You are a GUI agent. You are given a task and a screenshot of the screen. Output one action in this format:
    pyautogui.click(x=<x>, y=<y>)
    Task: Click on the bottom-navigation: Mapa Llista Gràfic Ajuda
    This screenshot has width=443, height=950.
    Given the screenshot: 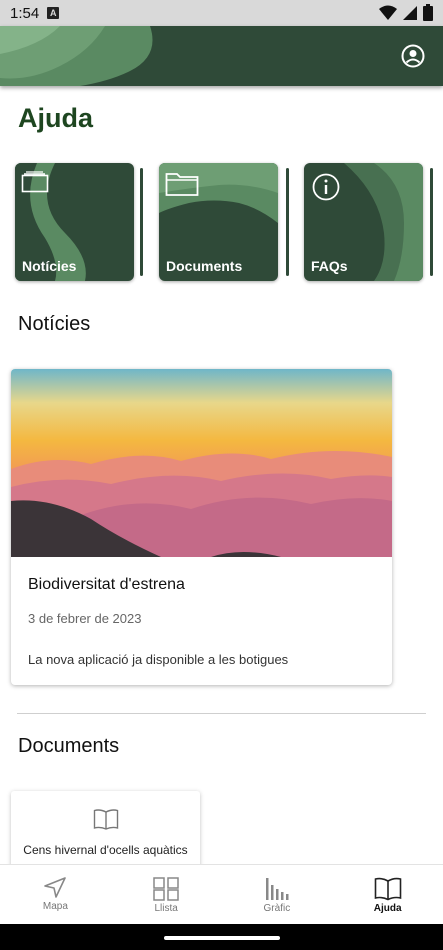 What is the action you would take?
    pyautogui.click(x=221, y=894)
    